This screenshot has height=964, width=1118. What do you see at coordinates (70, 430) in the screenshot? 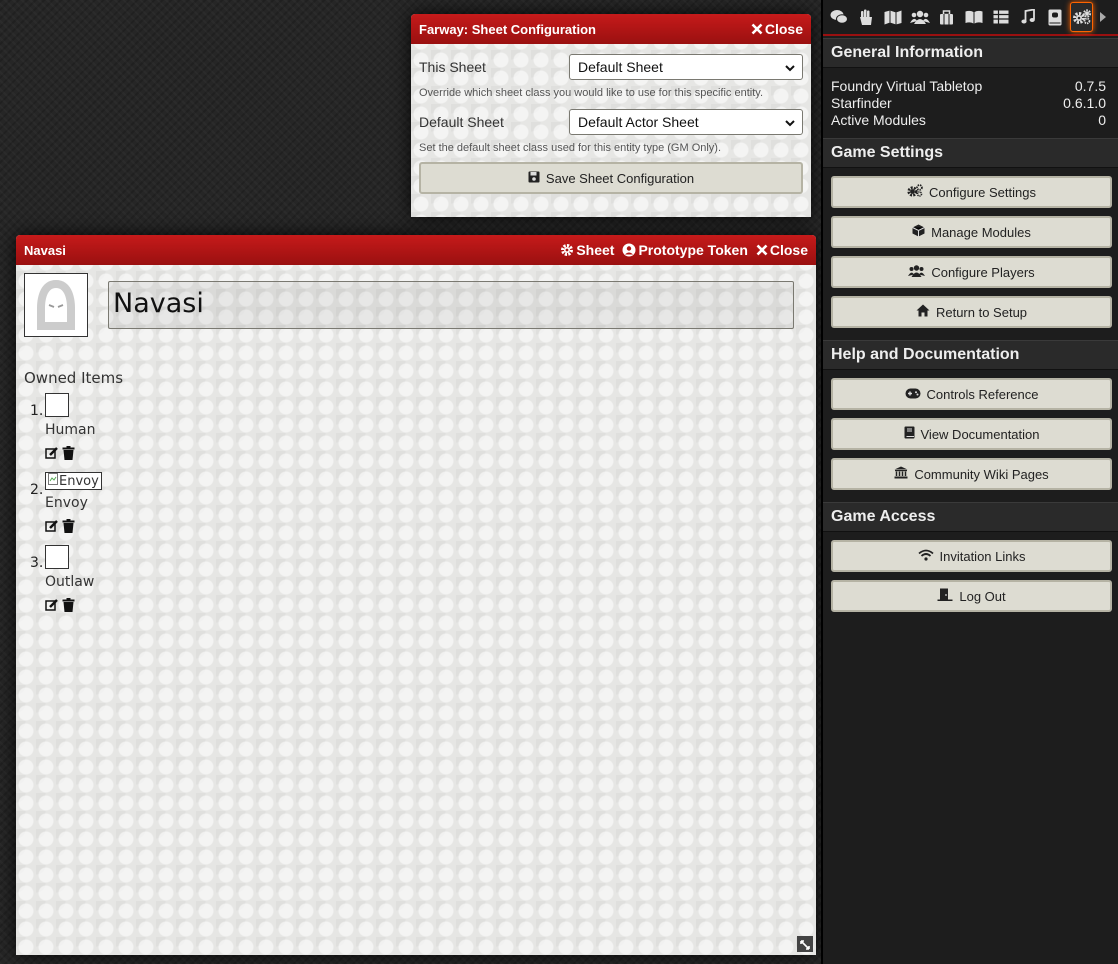
I see `item-name: Human` at bounding box center [70, 430].